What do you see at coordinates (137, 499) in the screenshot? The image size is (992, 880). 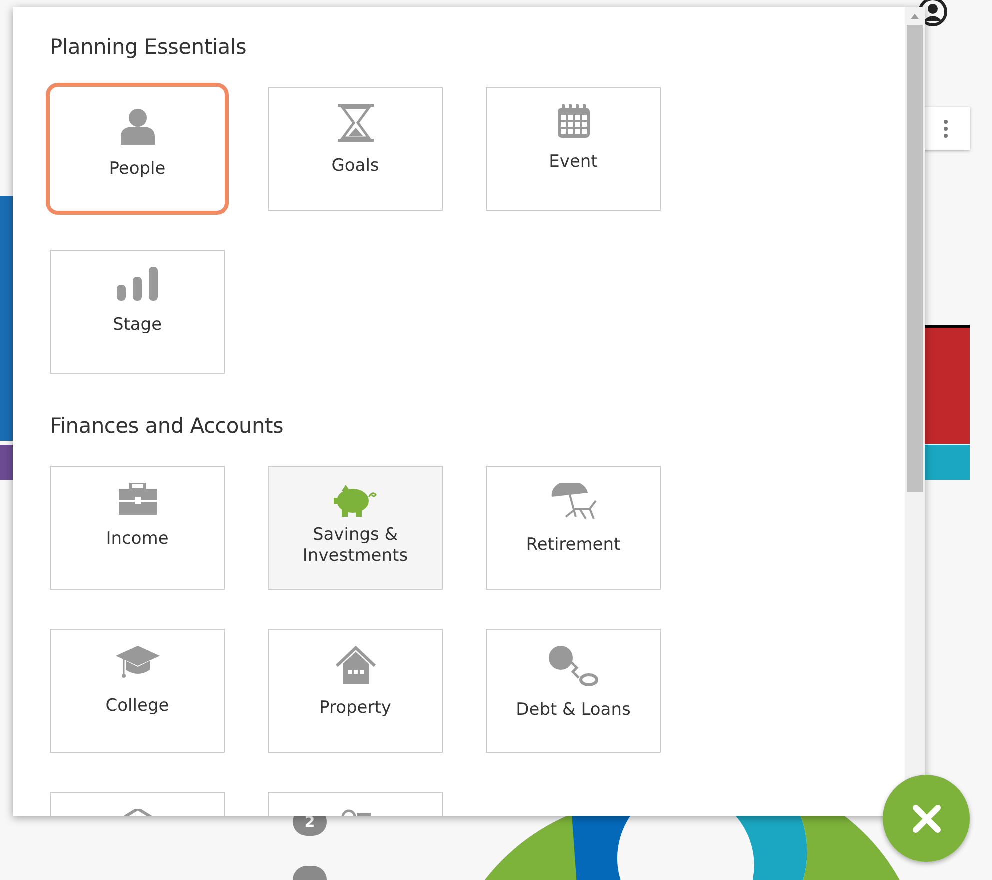 I see `briefcase-icon` at bounding box center [137, 499].